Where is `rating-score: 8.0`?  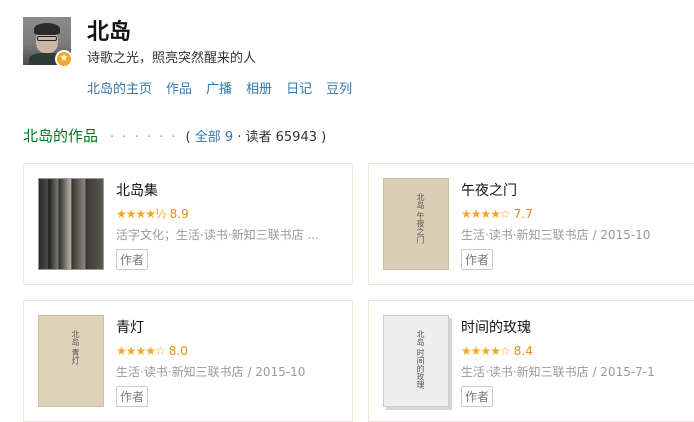 rating-score: 8.0 is located at coordinates (178, 351).